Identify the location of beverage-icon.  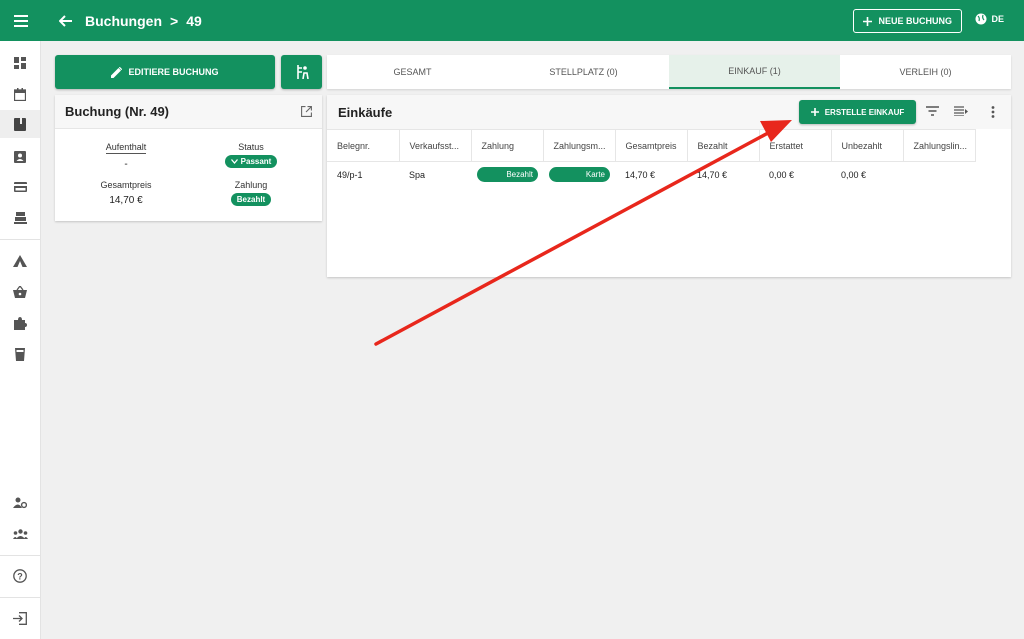
(20, 354).